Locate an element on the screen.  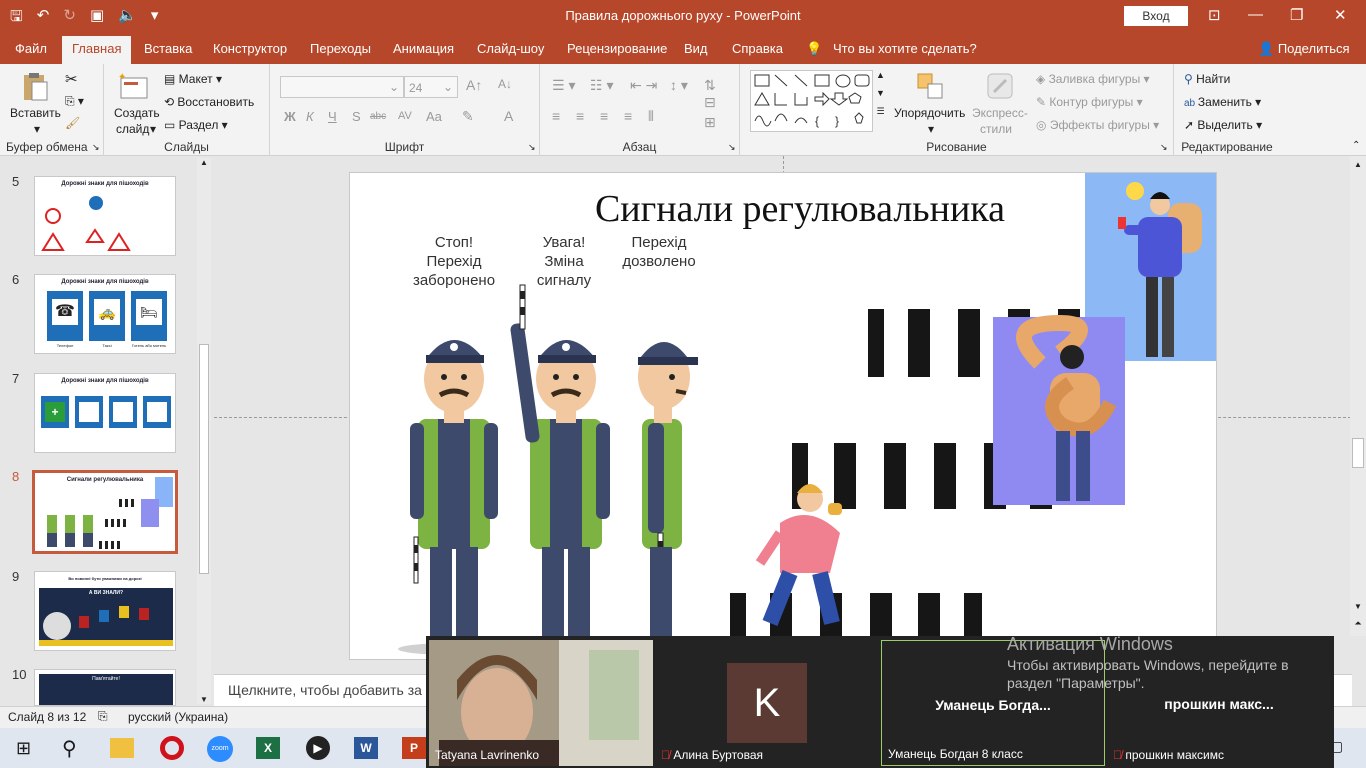
text-direction-icon: ⇅ is located at coordinates (710, 85).